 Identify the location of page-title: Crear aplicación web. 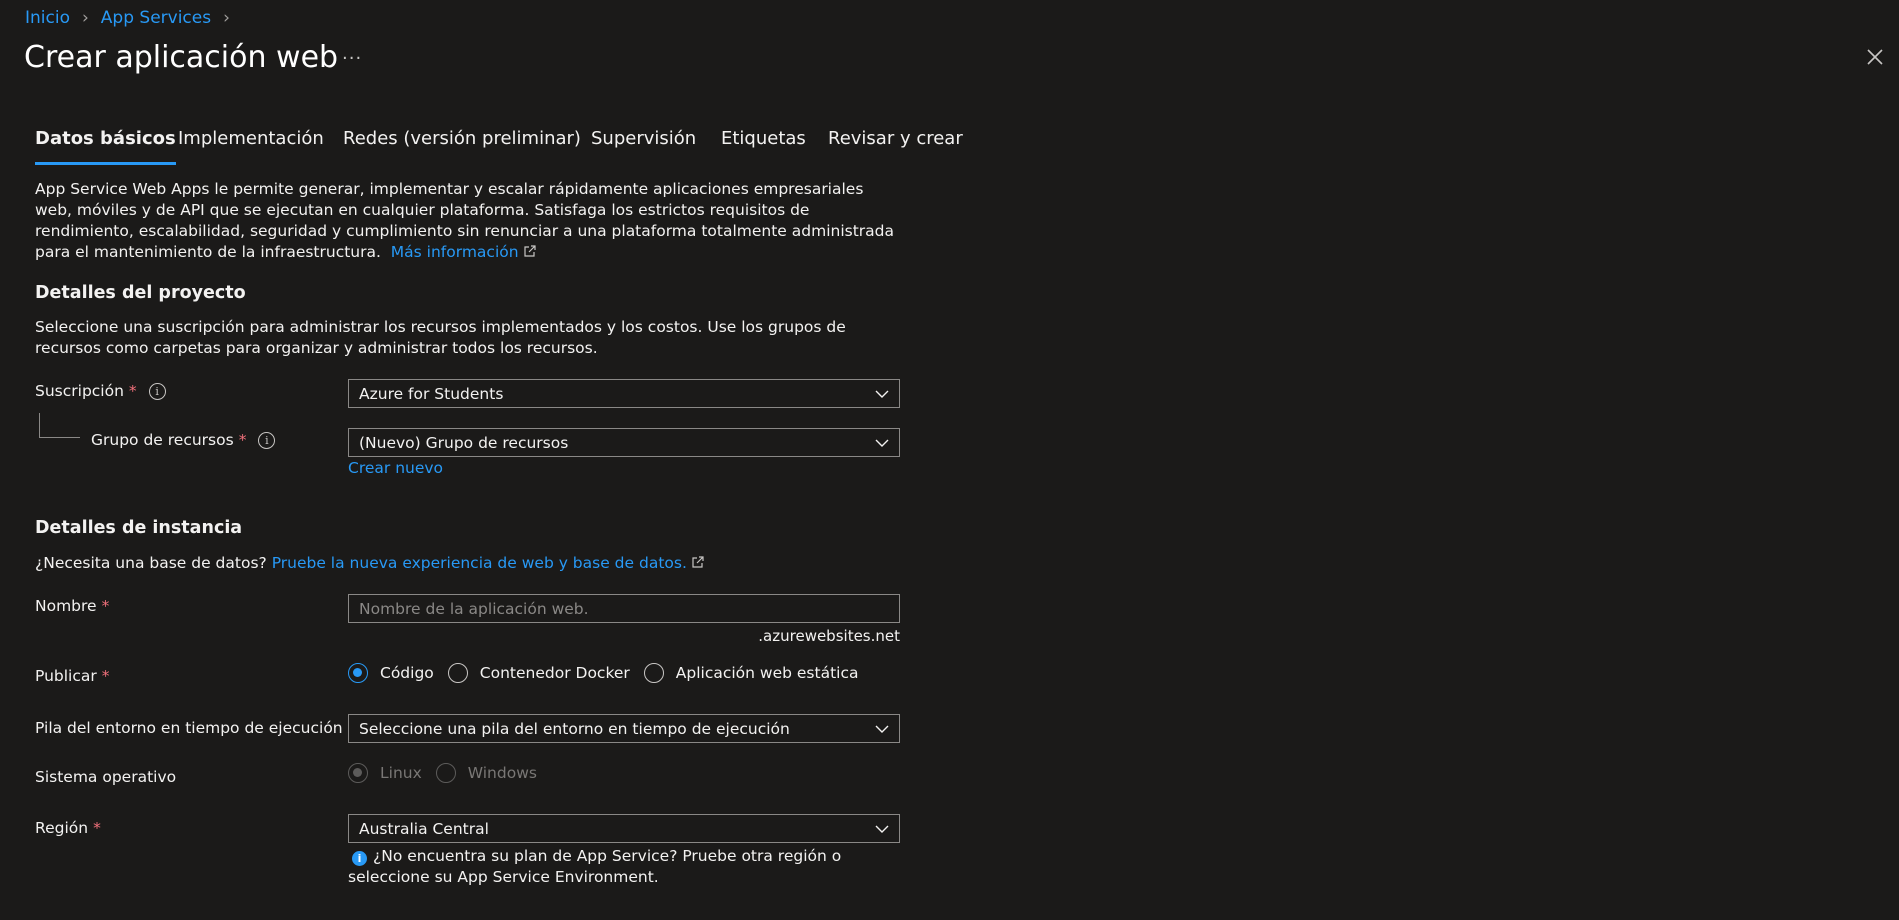
(181, 57).